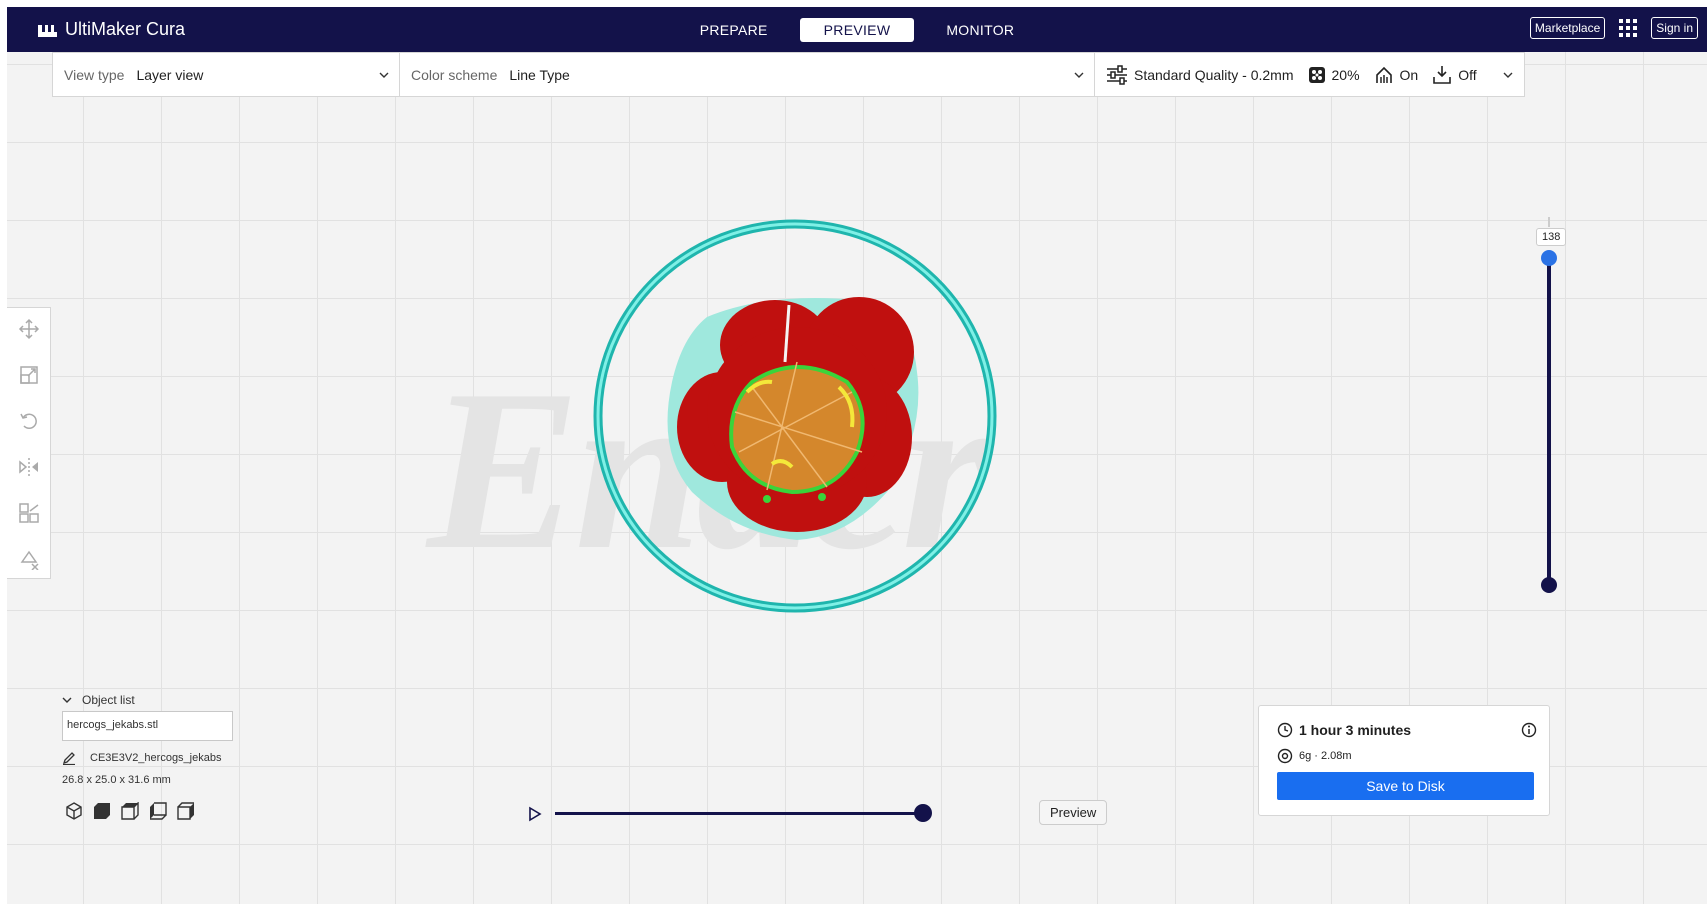 The image size is (1707, 904). I want to click on material-usage-row: 6g · 2.08m, so click(1314, 756).